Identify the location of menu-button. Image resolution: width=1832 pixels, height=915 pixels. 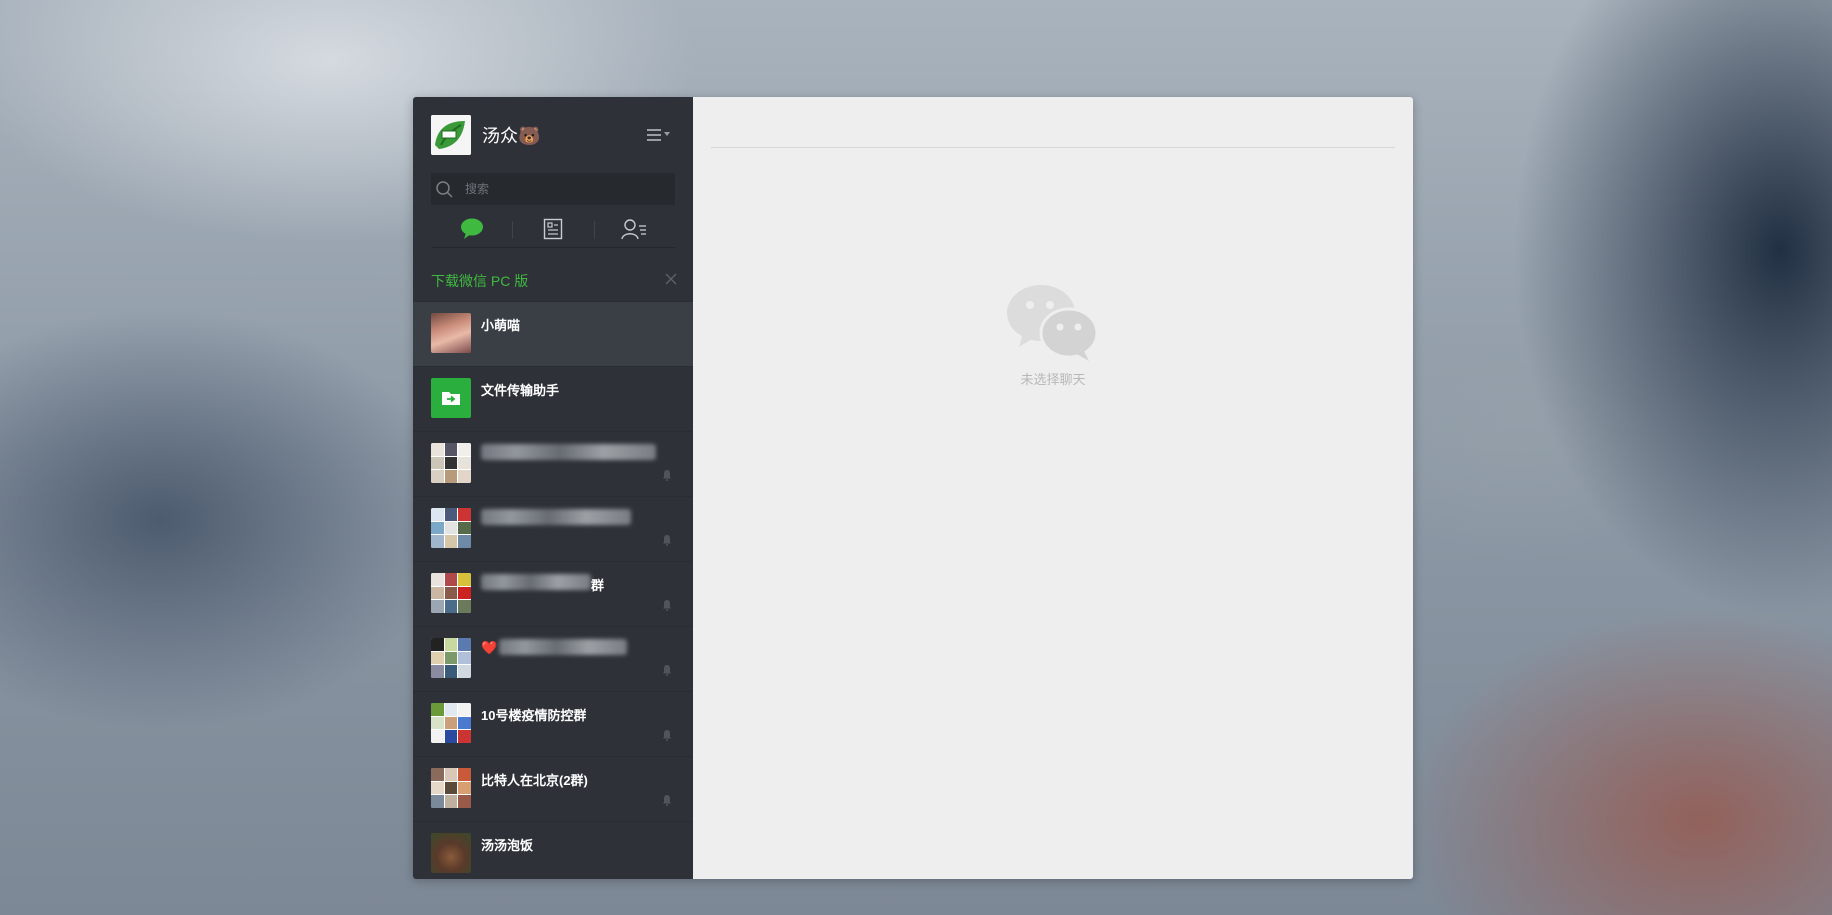
(659, 135).